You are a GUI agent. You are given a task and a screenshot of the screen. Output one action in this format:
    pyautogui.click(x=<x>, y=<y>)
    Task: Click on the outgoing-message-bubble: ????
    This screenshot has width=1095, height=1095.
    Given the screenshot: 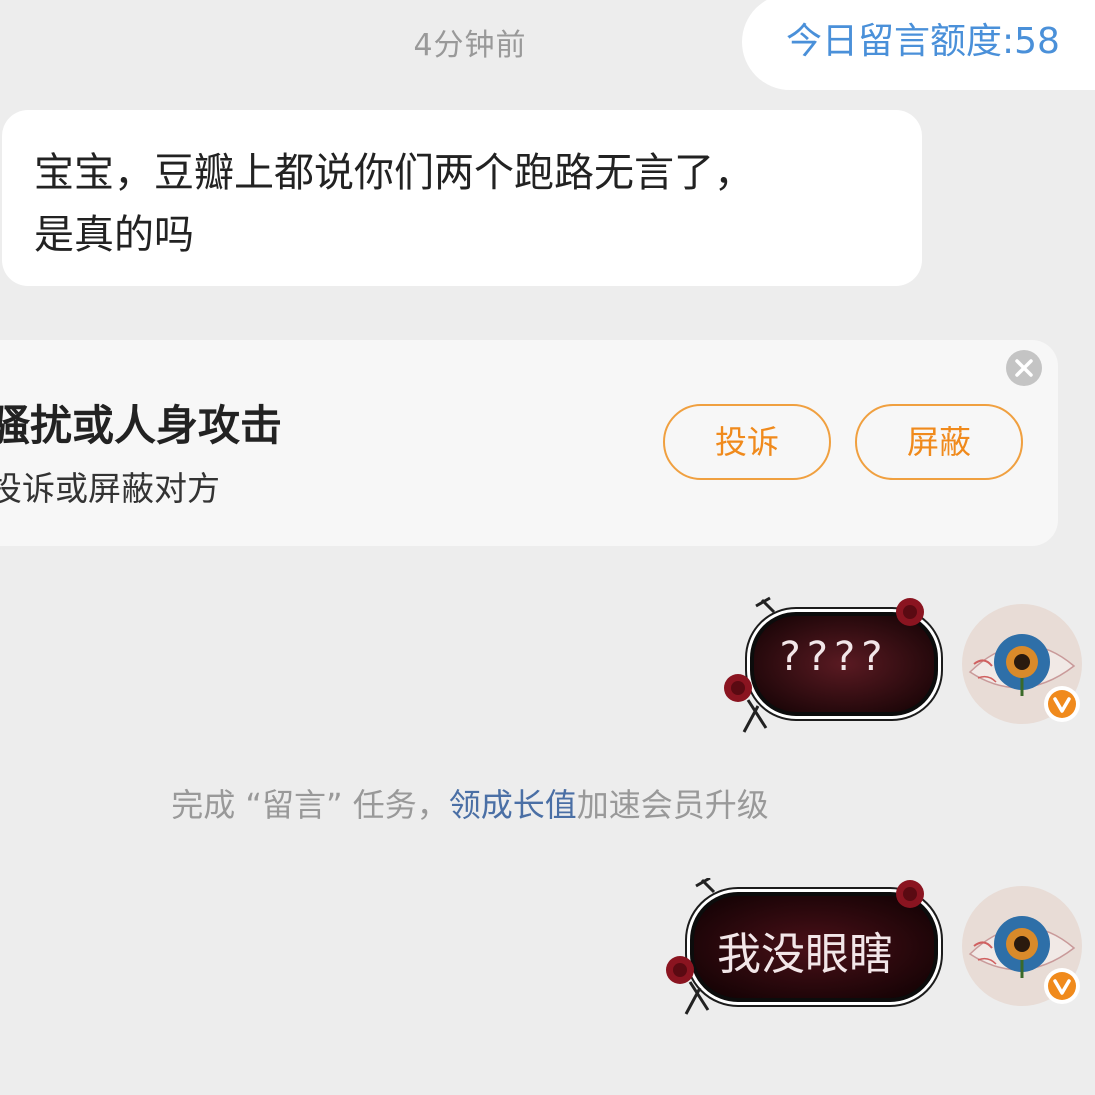 What is the action you would take?
    pyautogui.click(x=834, y=669)
    